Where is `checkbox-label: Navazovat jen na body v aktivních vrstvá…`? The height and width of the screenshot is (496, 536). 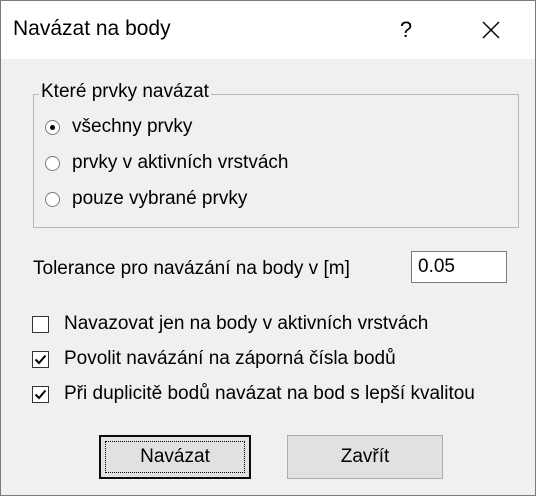
checkbox-label: Navazovat jen na body v aktivních vrstvá… is located at coordinates (246, 323).